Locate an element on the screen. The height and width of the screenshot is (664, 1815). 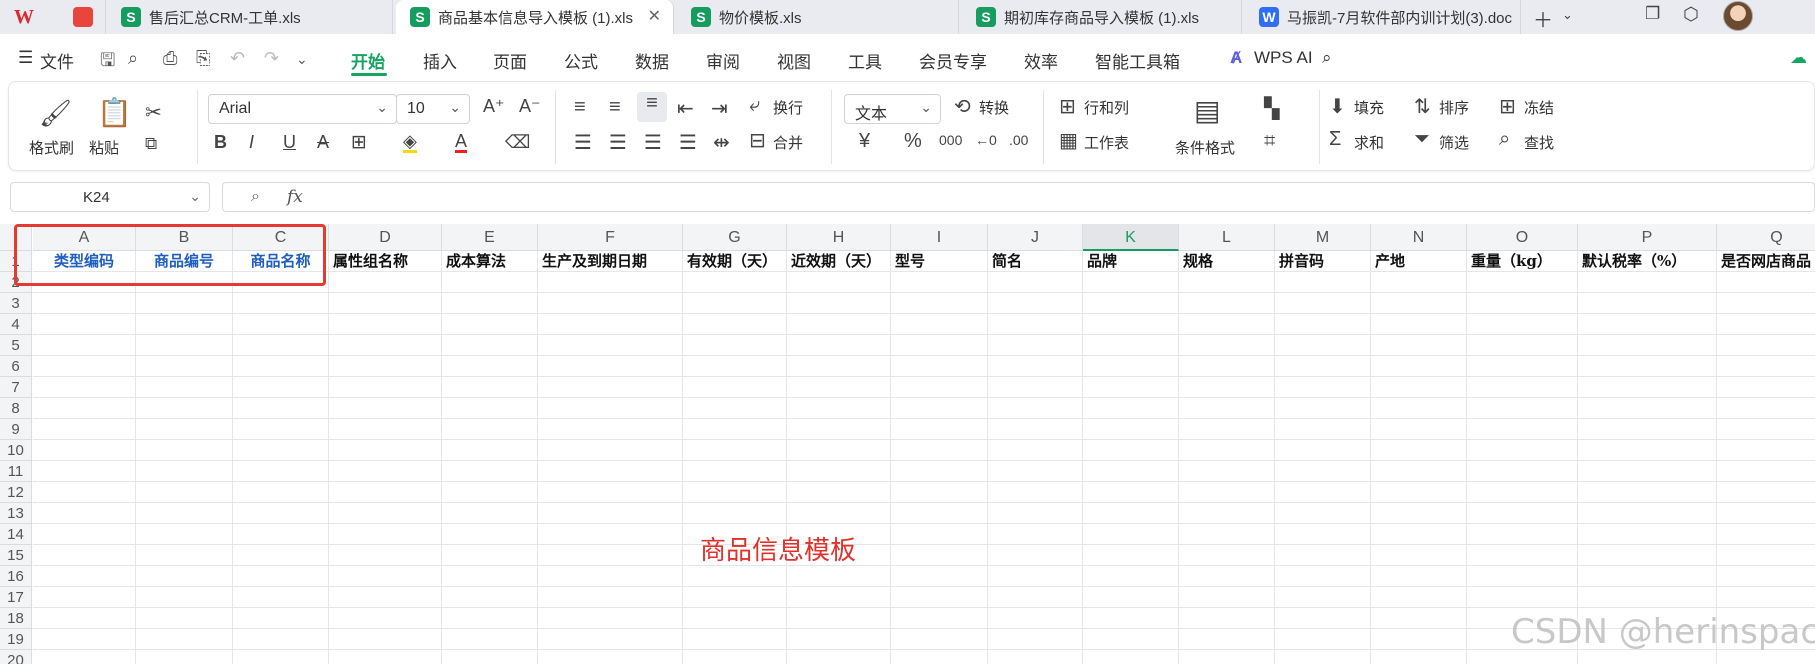
justify-icon: ☰ is located at coordinates (688, 142).